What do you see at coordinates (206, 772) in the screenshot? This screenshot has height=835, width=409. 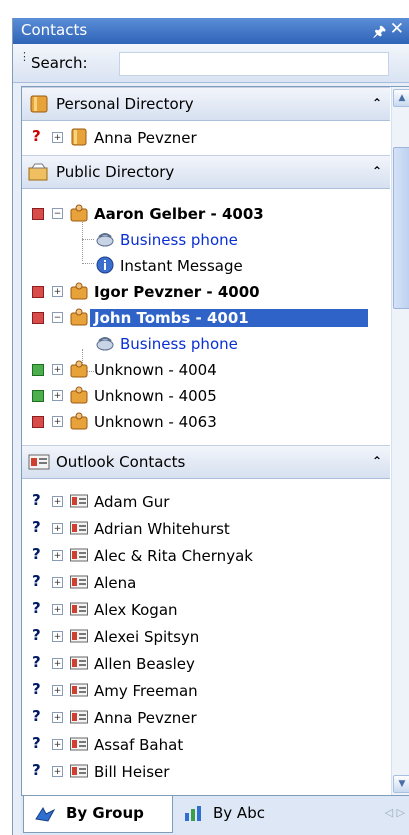 I see `contact-row-outlook: ? + Bill Heiser` at bounding box center [206, 772].